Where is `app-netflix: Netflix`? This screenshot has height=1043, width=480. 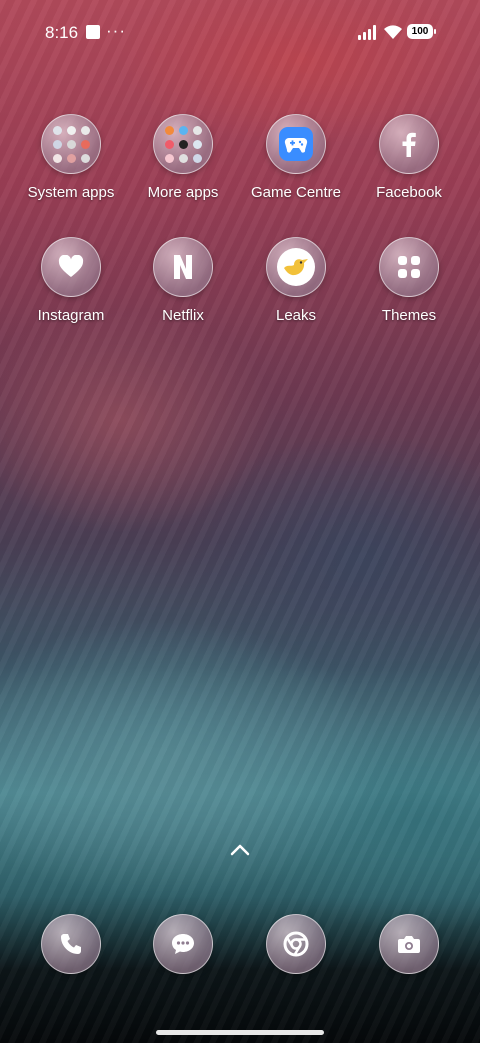 app-netflix: Netflix is located at coordinates (183, 280).